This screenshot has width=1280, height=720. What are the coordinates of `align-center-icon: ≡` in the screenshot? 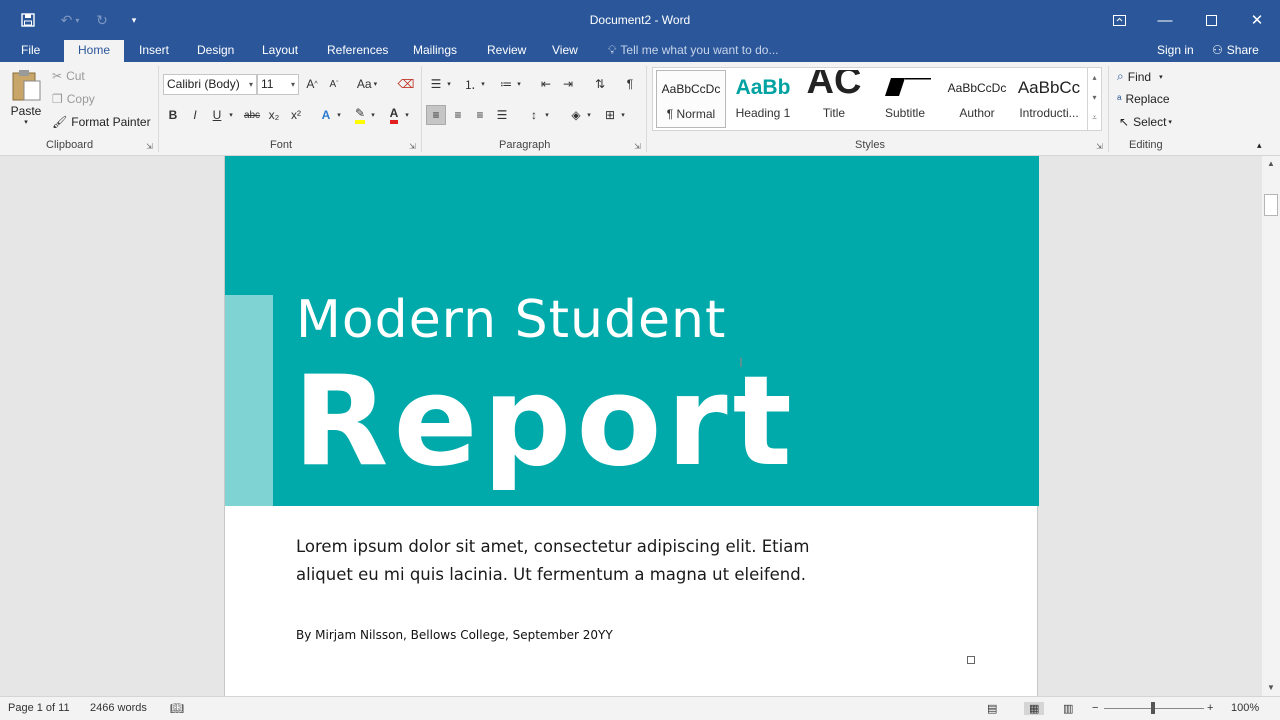 It's located at (458, 115).